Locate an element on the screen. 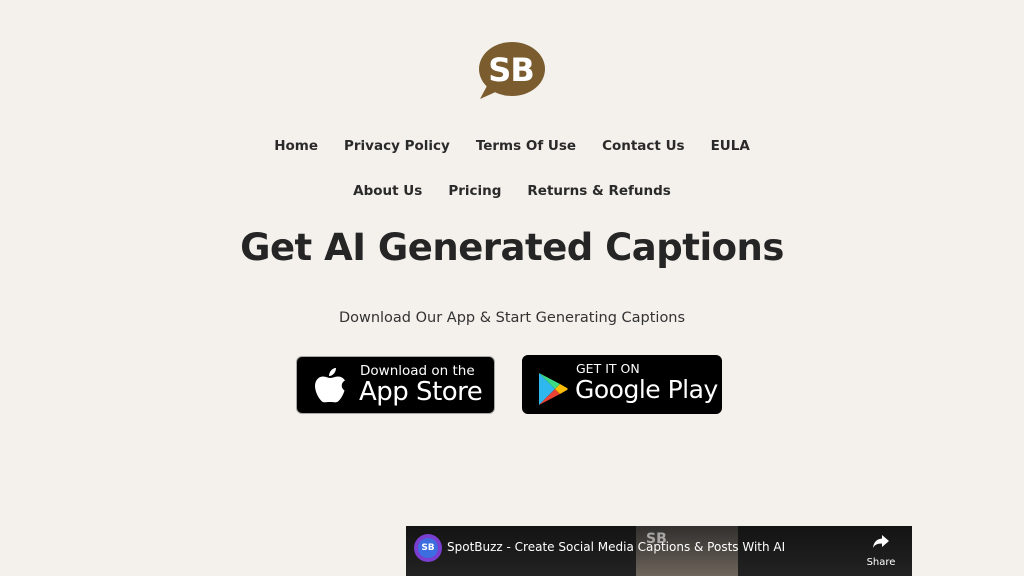 Image resolution: width=1024 pixels, height=576 pixels. channel-badge: SB is located at coordinates (428, 548).